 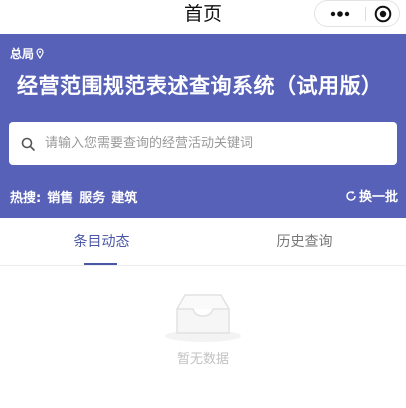 I want to click on search-box, so click(x=203, y=143).